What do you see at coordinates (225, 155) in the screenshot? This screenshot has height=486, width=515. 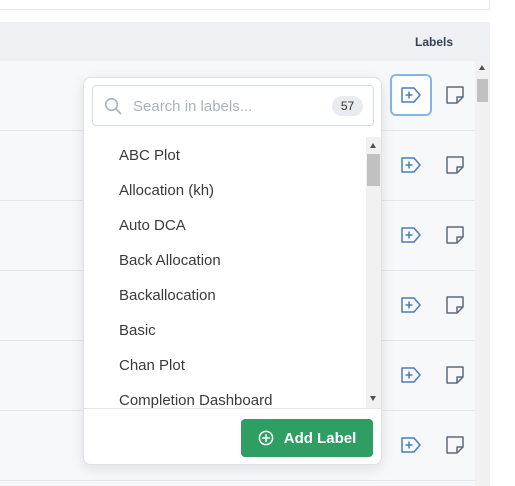 I see `label-option: ABC Plot` at bounding box center [225, 155].